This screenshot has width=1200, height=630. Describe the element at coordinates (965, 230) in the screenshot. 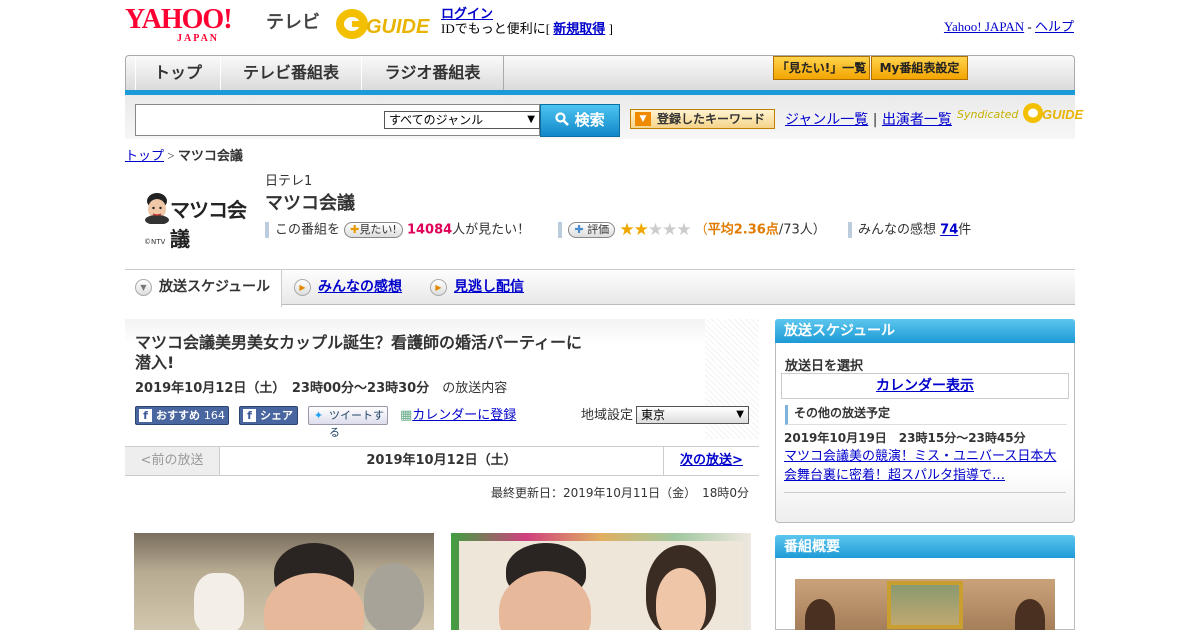

I see `impressions-suffix: 件` at that location.